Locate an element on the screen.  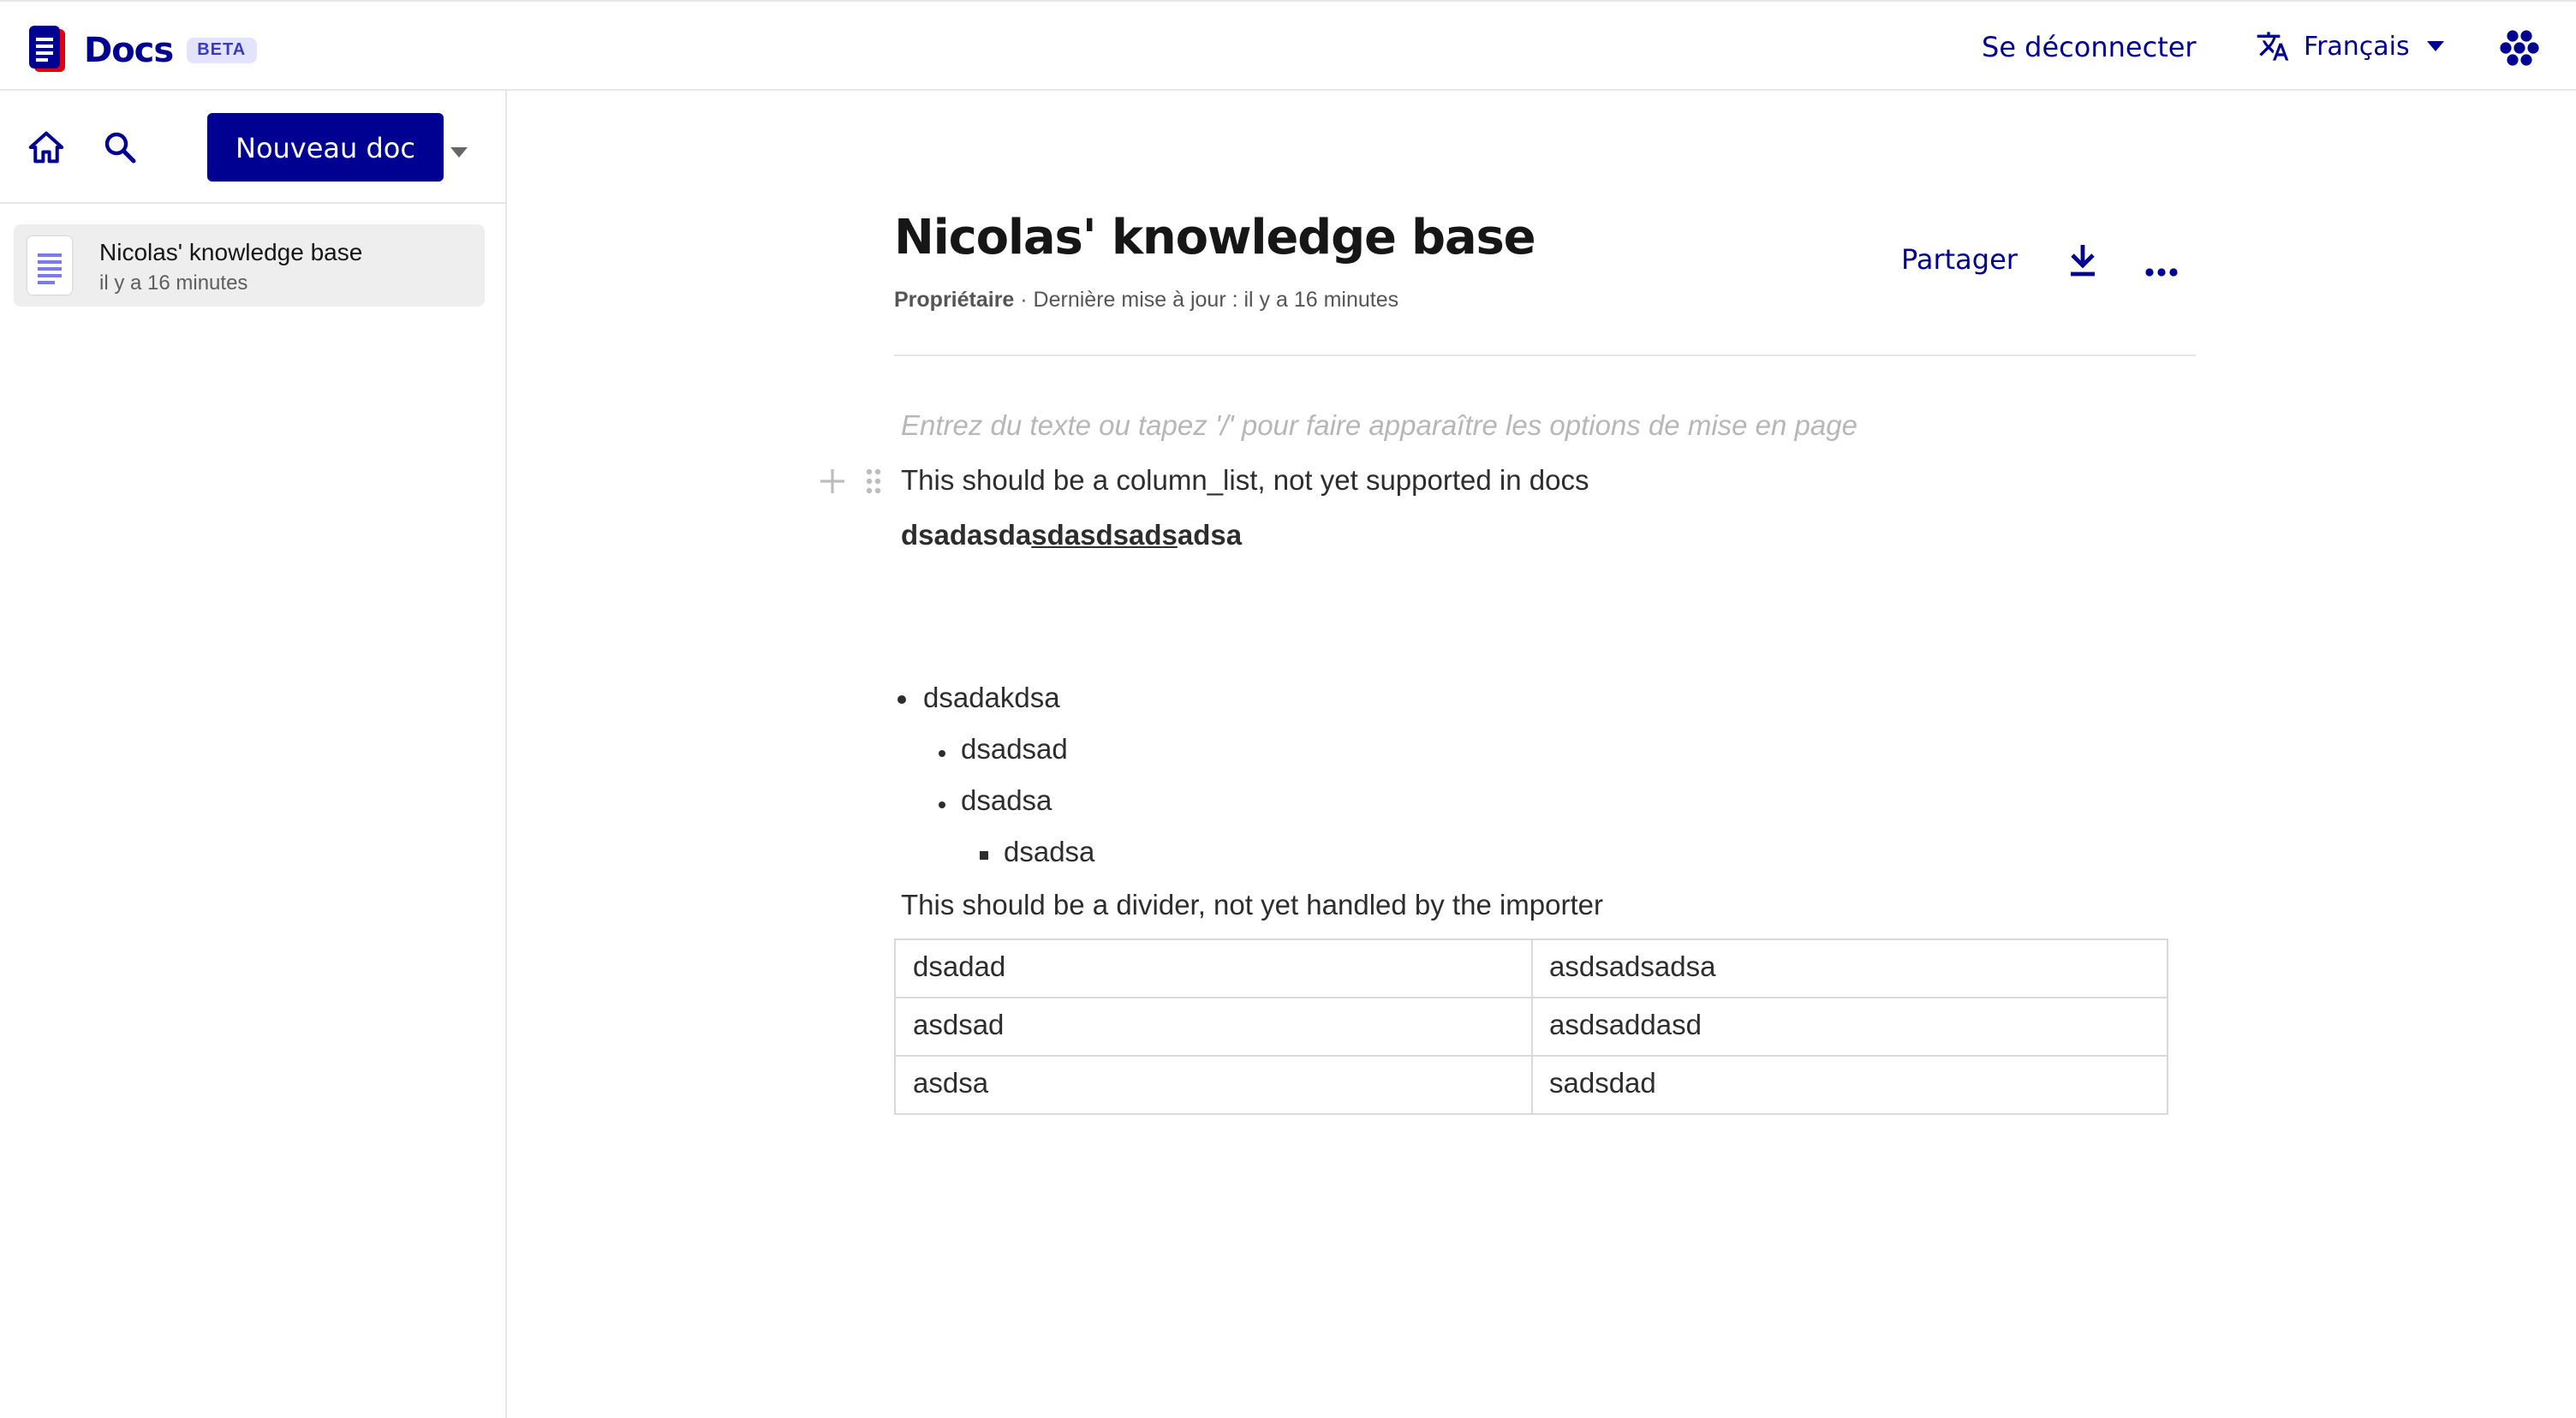
apps-grid-icon is located at coordinates (2519, 48).